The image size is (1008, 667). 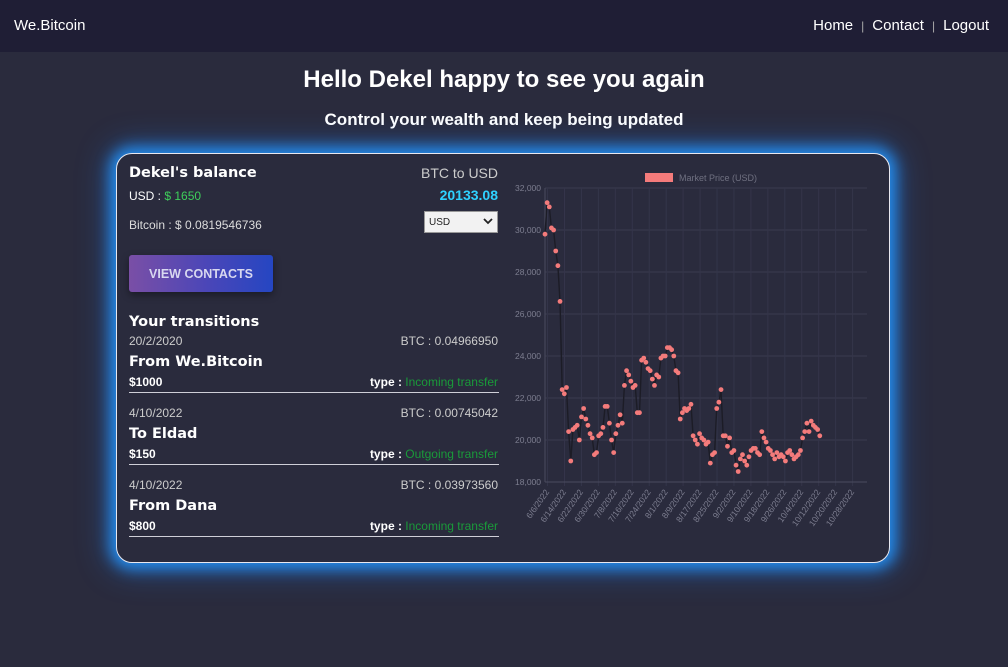 What do you see at coordinates (833, 25) in the screenshot?
I see `nav-home-link: Home` at bounding box center [833, 25].